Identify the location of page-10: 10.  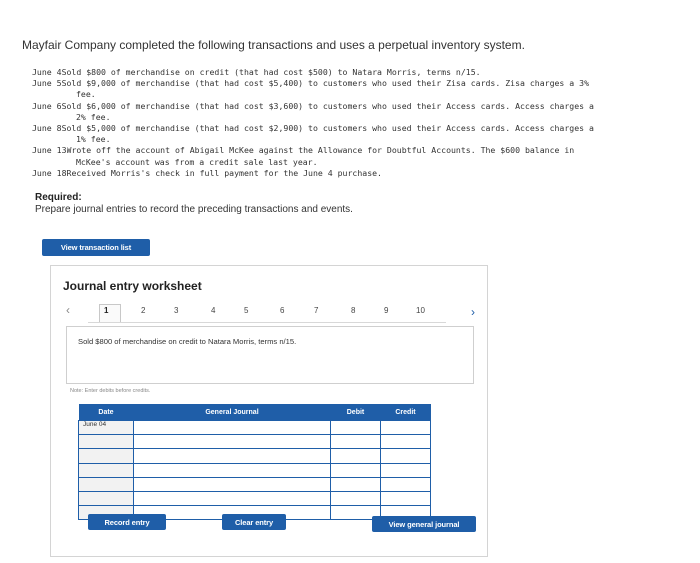
(420, 310).